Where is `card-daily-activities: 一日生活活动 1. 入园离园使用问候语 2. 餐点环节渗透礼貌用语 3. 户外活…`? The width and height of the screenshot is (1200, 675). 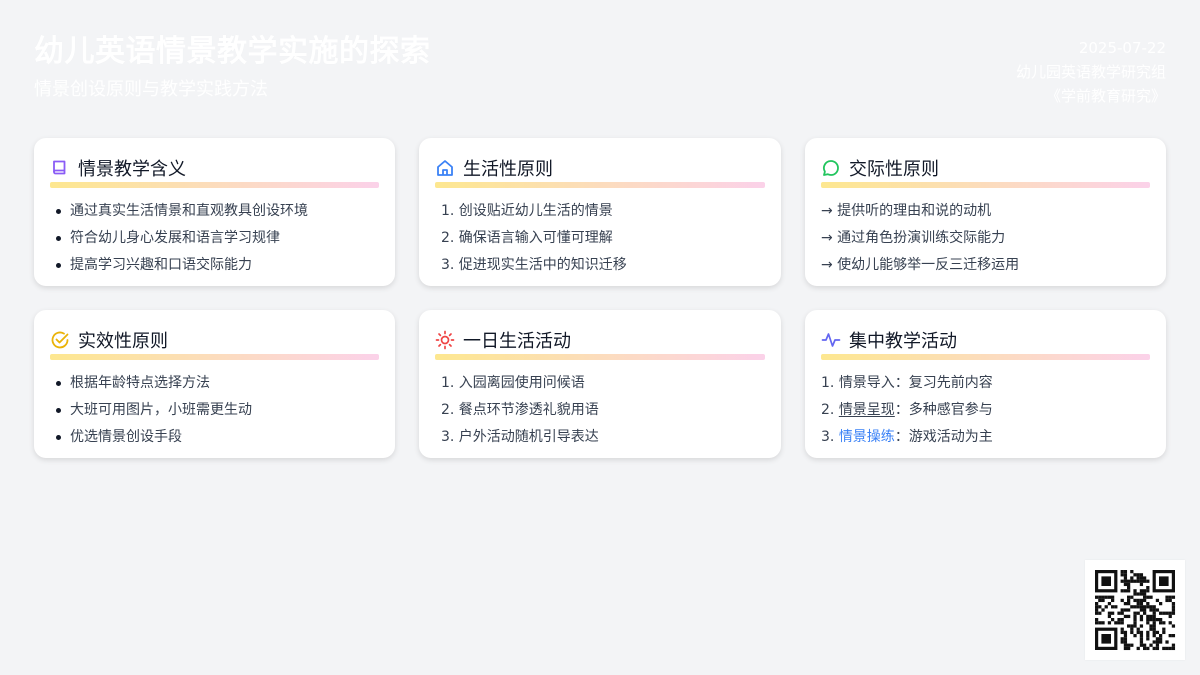 card-daily-activities: 一日生活活动 1. 入园离园使用问候语 2. 餐点环节渗透礼貌用语 3. 户外活… is located at coordinates (600, 384).